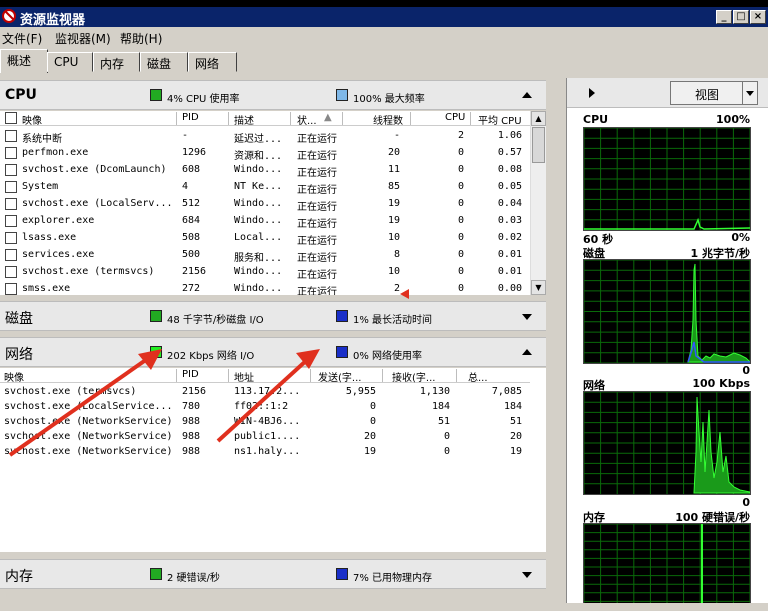 This screenshot has height=611, width=768. What do you see at coordinates (557, 344) in the screenshot?
I see `pane-splitter` at bounding box center [557, 344].